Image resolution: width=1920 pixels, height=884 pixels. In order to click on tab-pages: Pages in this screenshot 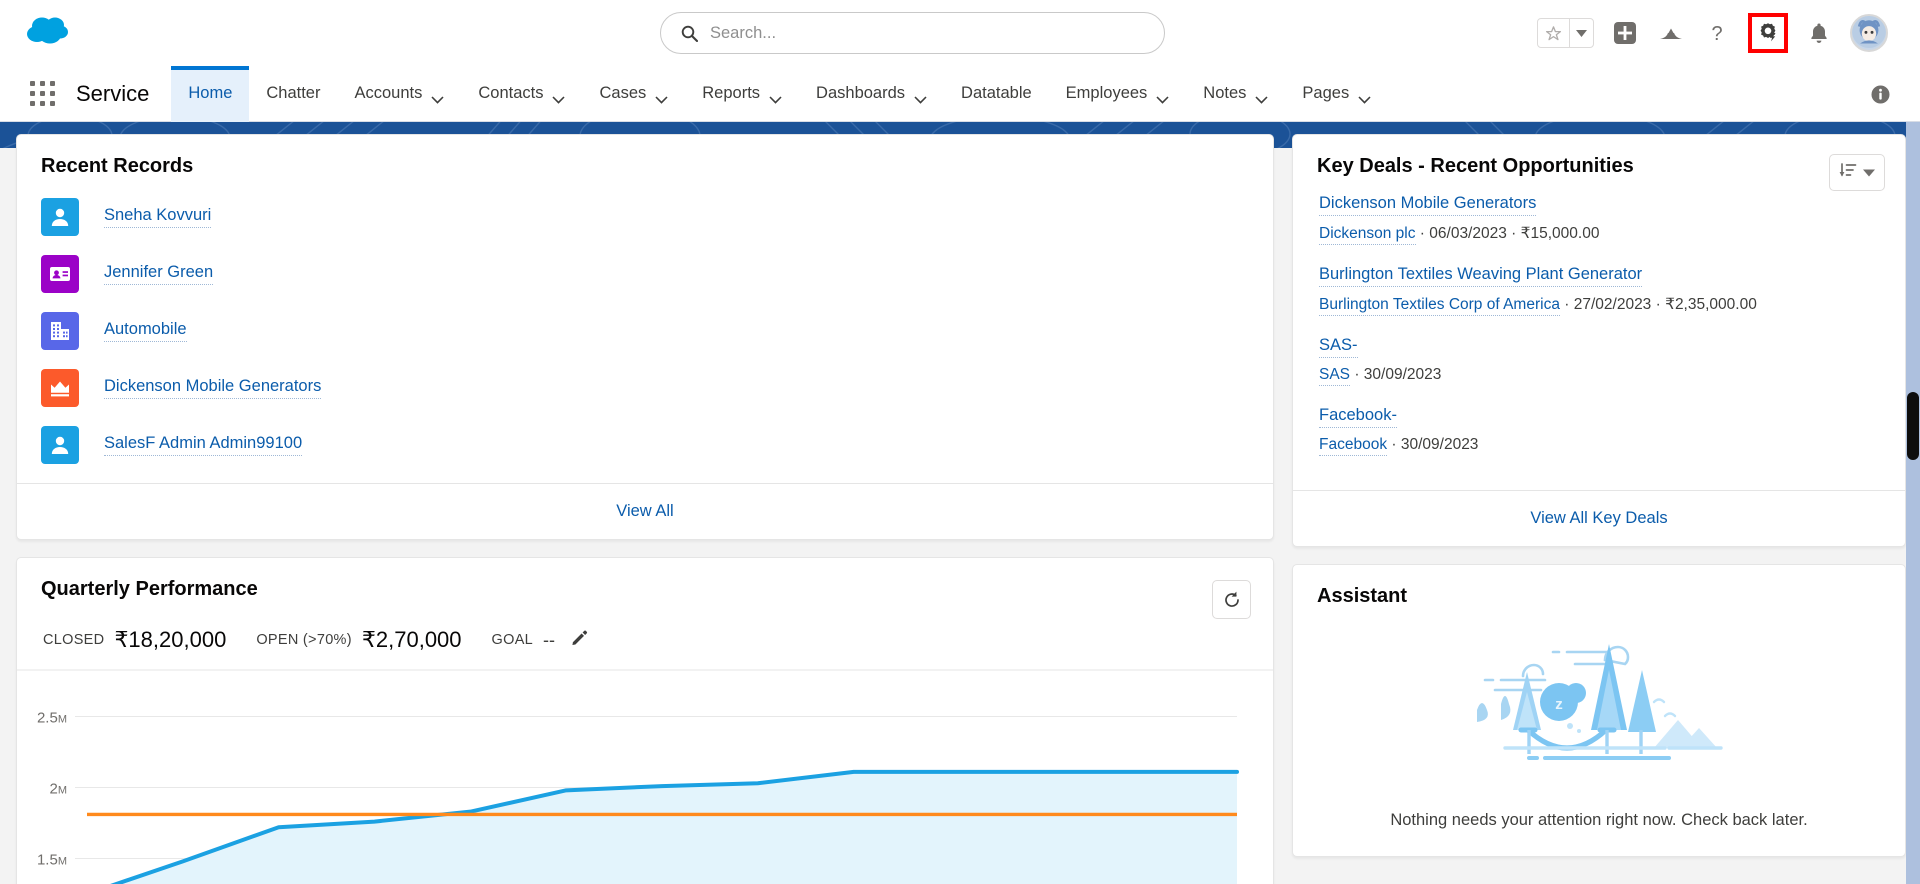, I will do `click(1336, 94)`.